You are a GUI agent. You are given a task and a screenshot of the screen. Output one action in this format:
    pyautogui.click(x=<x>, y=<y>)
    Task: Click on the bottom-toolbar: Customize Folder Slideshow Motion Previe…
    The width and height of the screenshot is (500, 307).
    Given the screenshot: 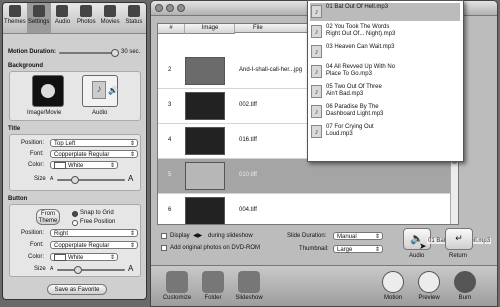 What is the action you would take?
    pyautogui.click(x=324, y=285)
    